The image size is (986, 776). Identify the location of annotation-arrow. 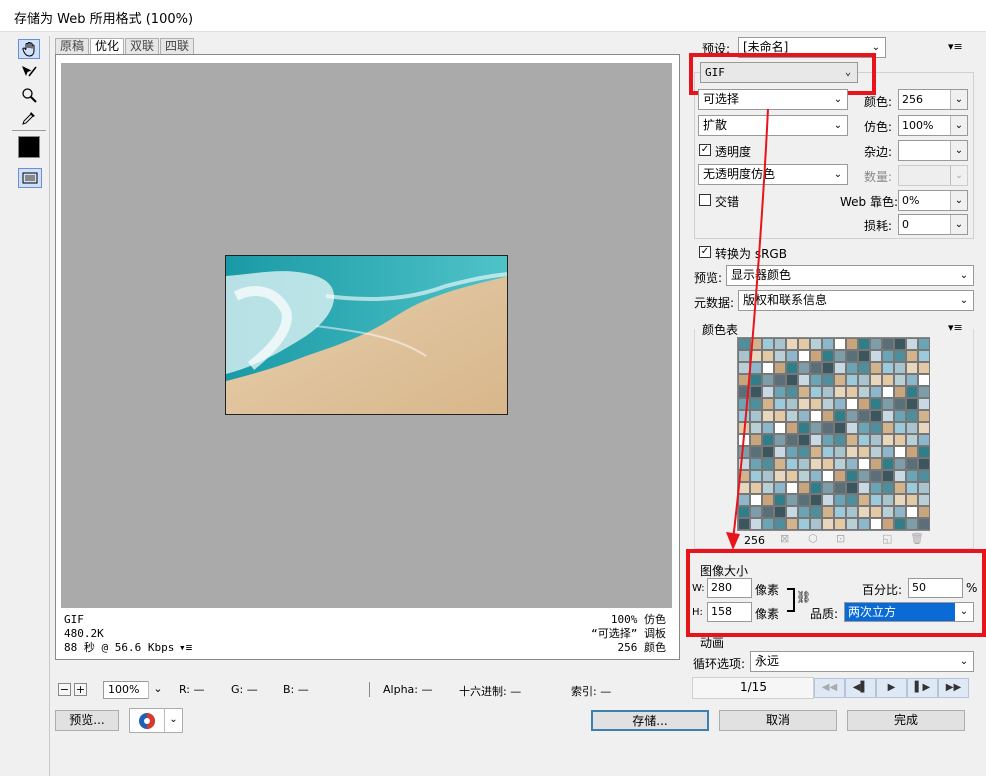
(747, 329).